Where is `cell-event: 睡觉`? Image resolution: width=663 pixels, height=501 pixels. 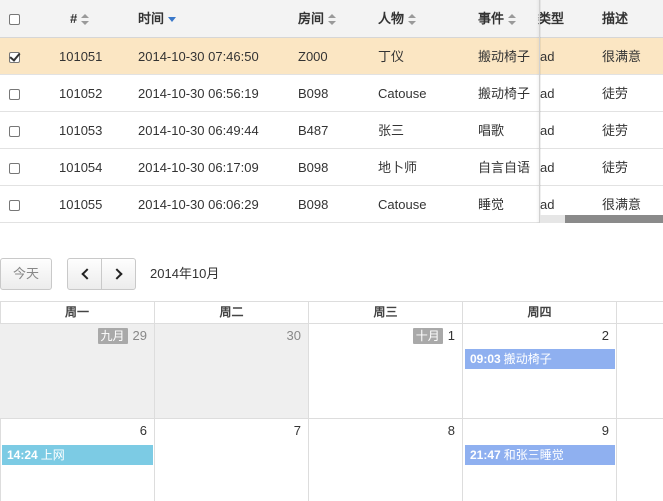 cell-event: 睡觉 is located at coordinates (491, 204).